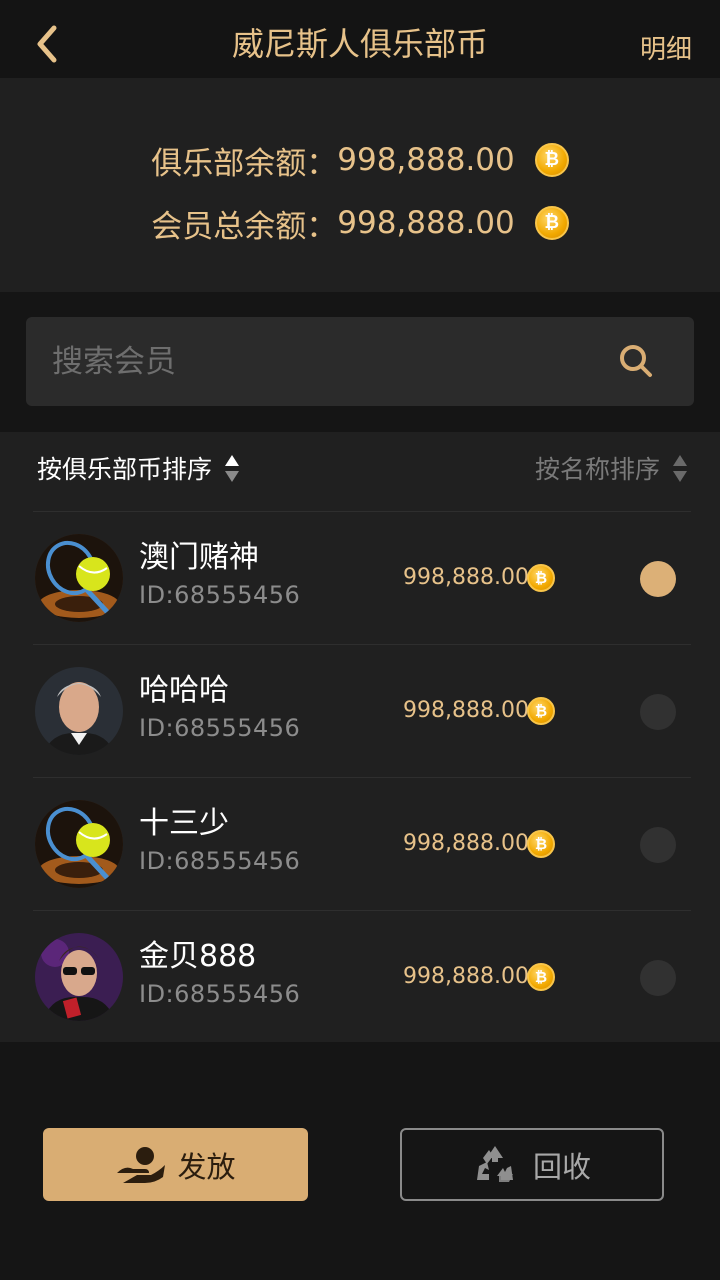  I want to click on gentleman-avatar, so click(79, 711).